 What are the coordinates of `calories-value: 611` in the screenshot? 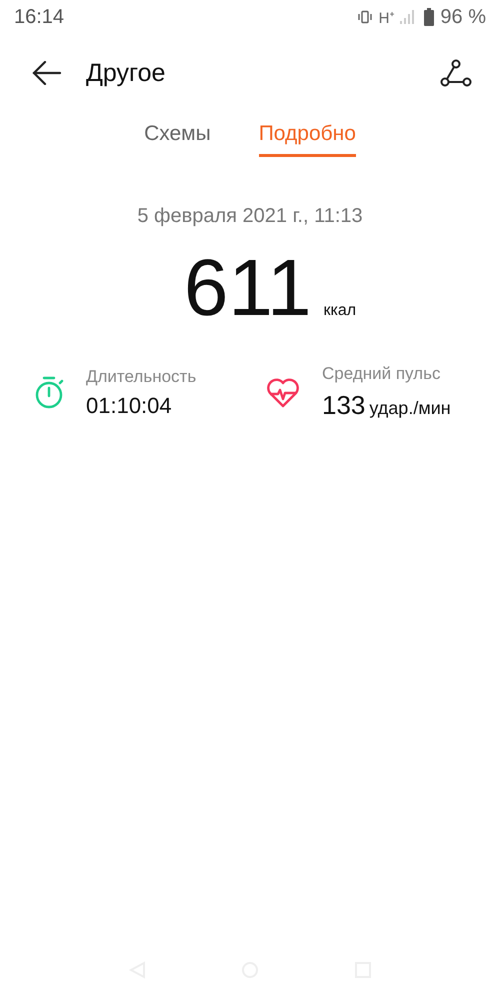 It's located at (248, 288).